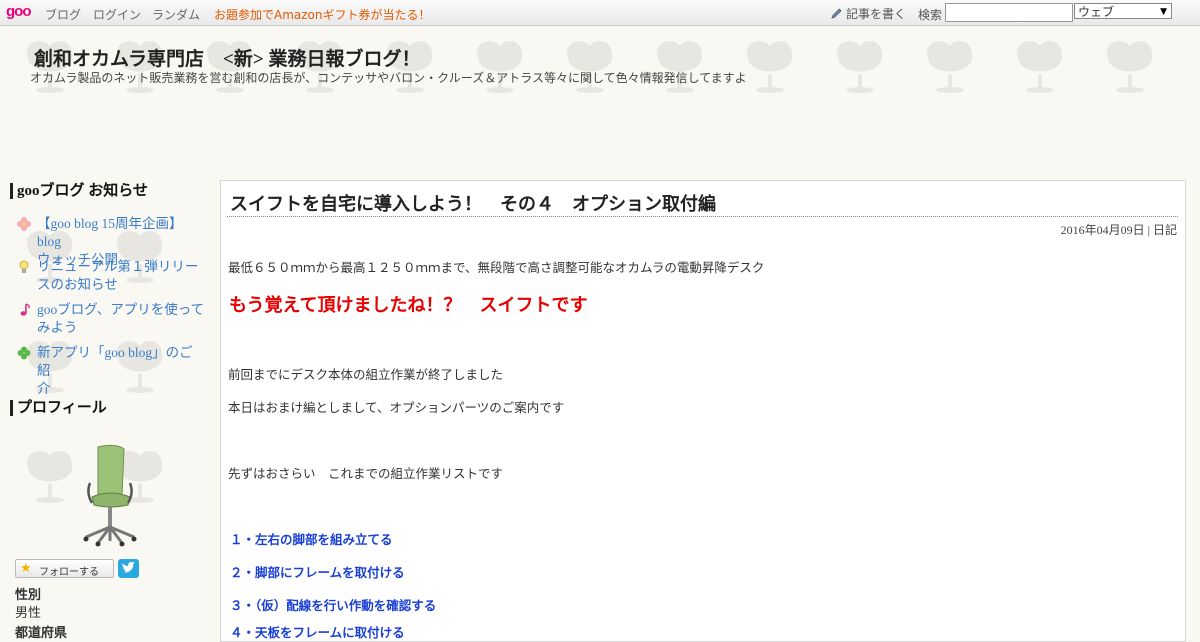 The image size is (1200, 642). I want to click on post-paragraph: 本日はおまけ編としまして、オプションパーツのご案内です, so click(396, 407).